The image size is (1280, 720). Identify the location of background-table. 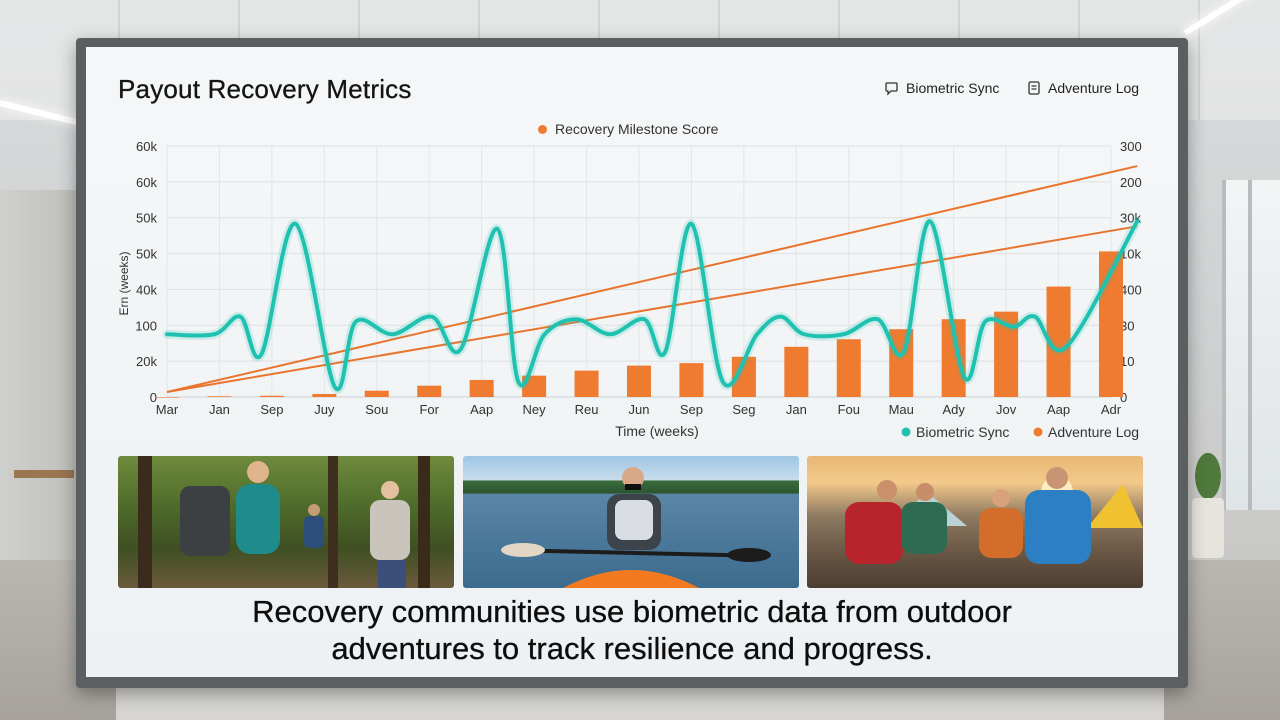
(44, 474).